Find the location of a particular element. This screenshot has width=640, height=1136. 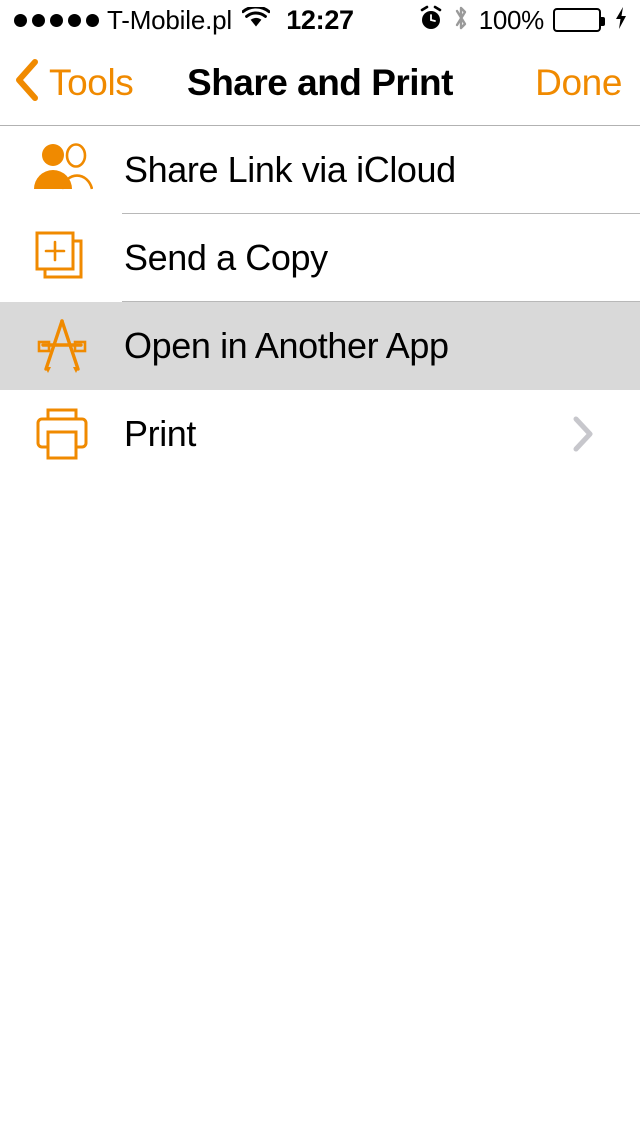

copy-plus-icon is located at coordinates (62, 258).